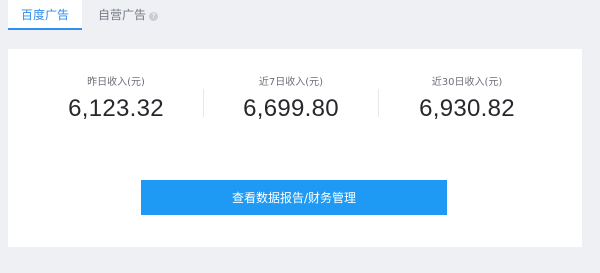 The image size is (600, 273). I want to click on stat-7-days-label: 近7日收入(元), so click(291, 82).